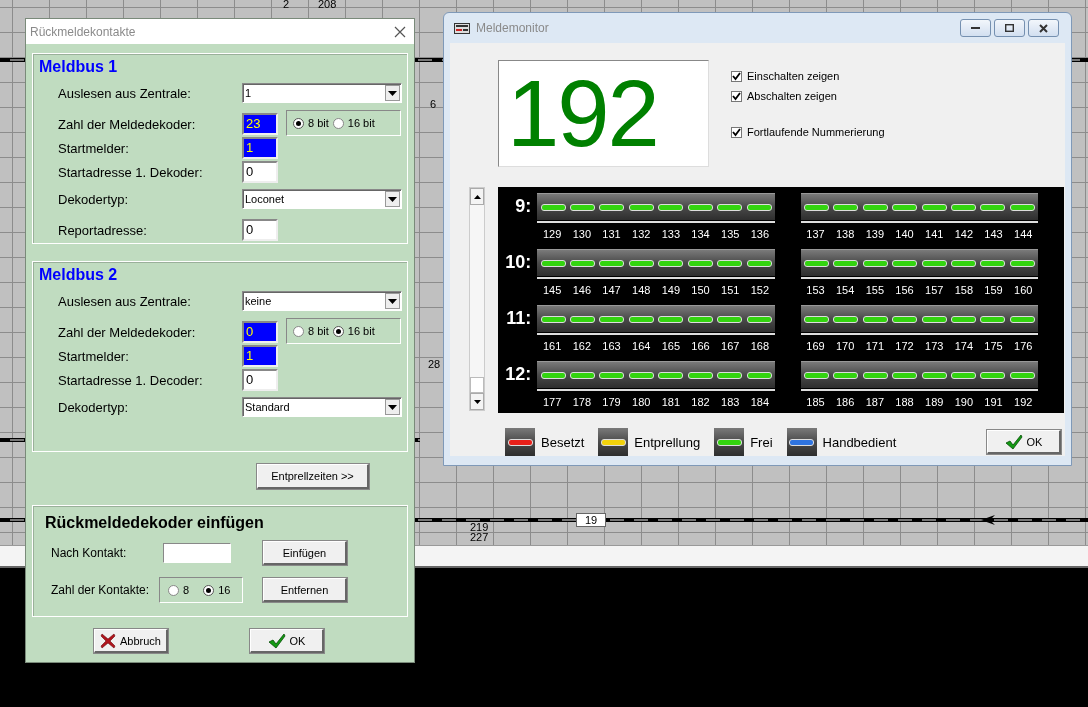 The width and height of the screenshot is (1088, 707). I want to click on app-icon, so click(462, 28).